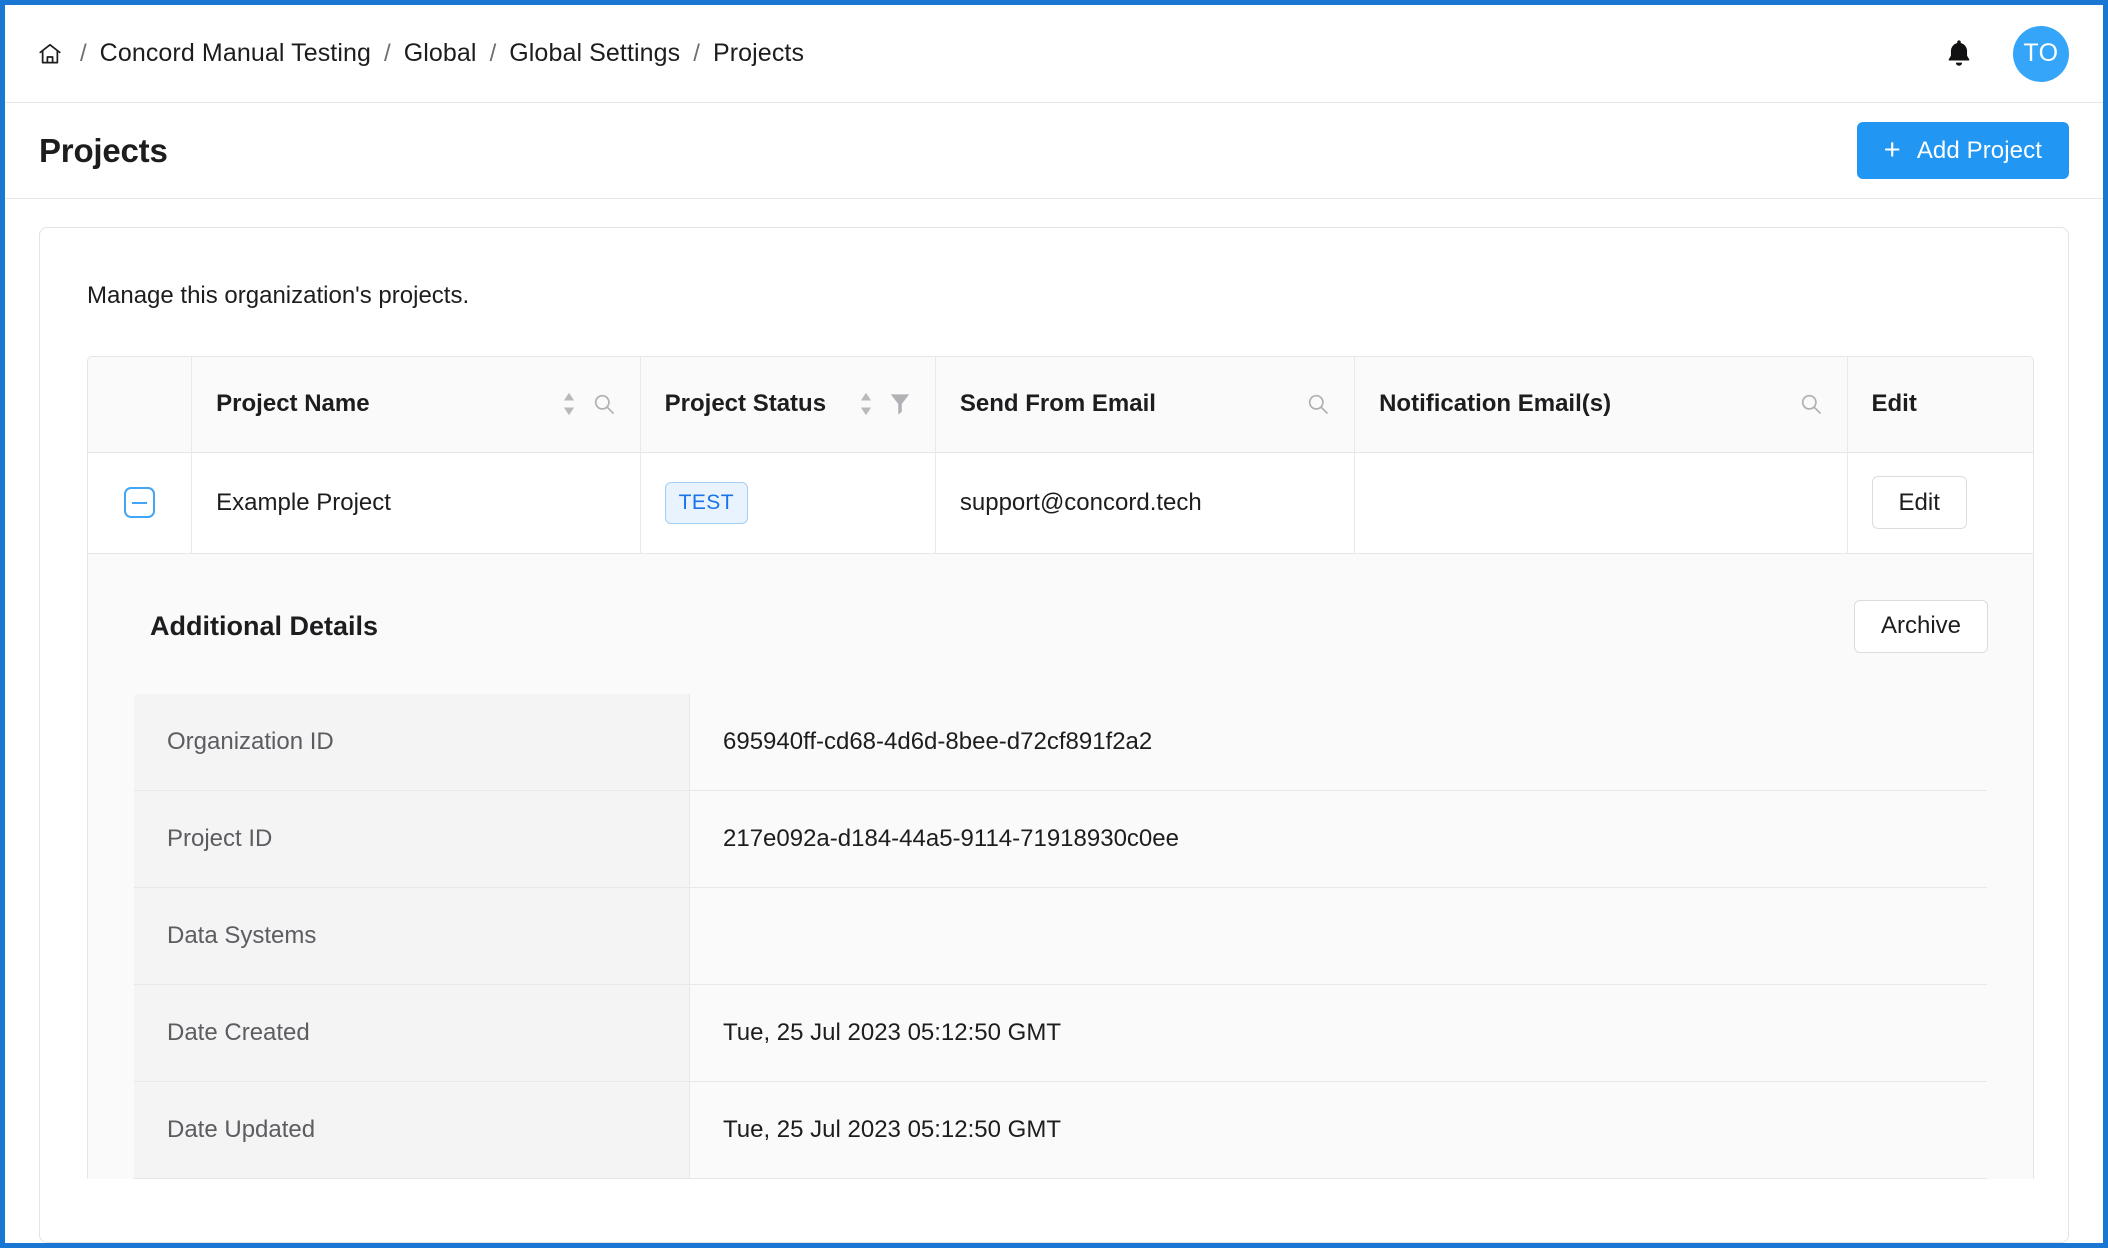 The height and width of the screenshot is (1248, 2108). What do you see at coordinates (440, 53) in the screenshot?
I see `breadcrumb-item-global: Global` at bounding box center [440, 53].